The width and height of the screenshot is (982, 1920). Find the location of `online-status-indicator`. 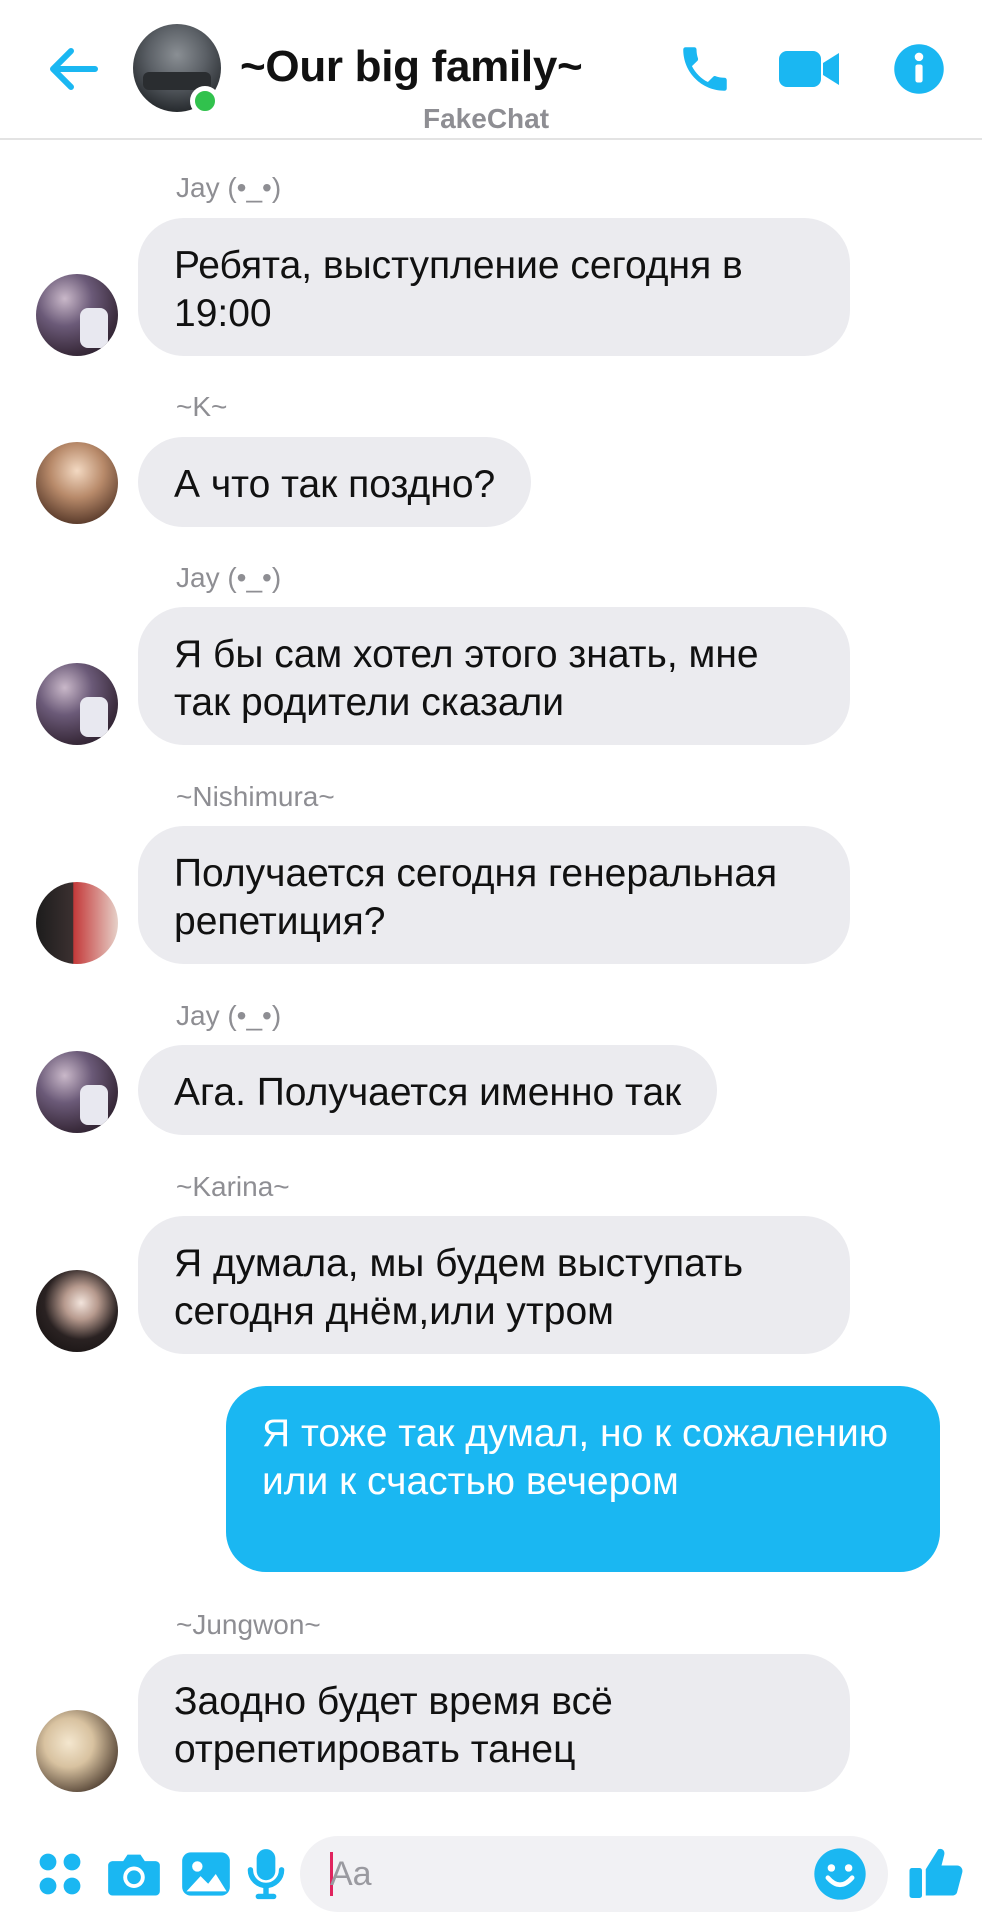

online-status-indicator is located at coordinates (205, 101).